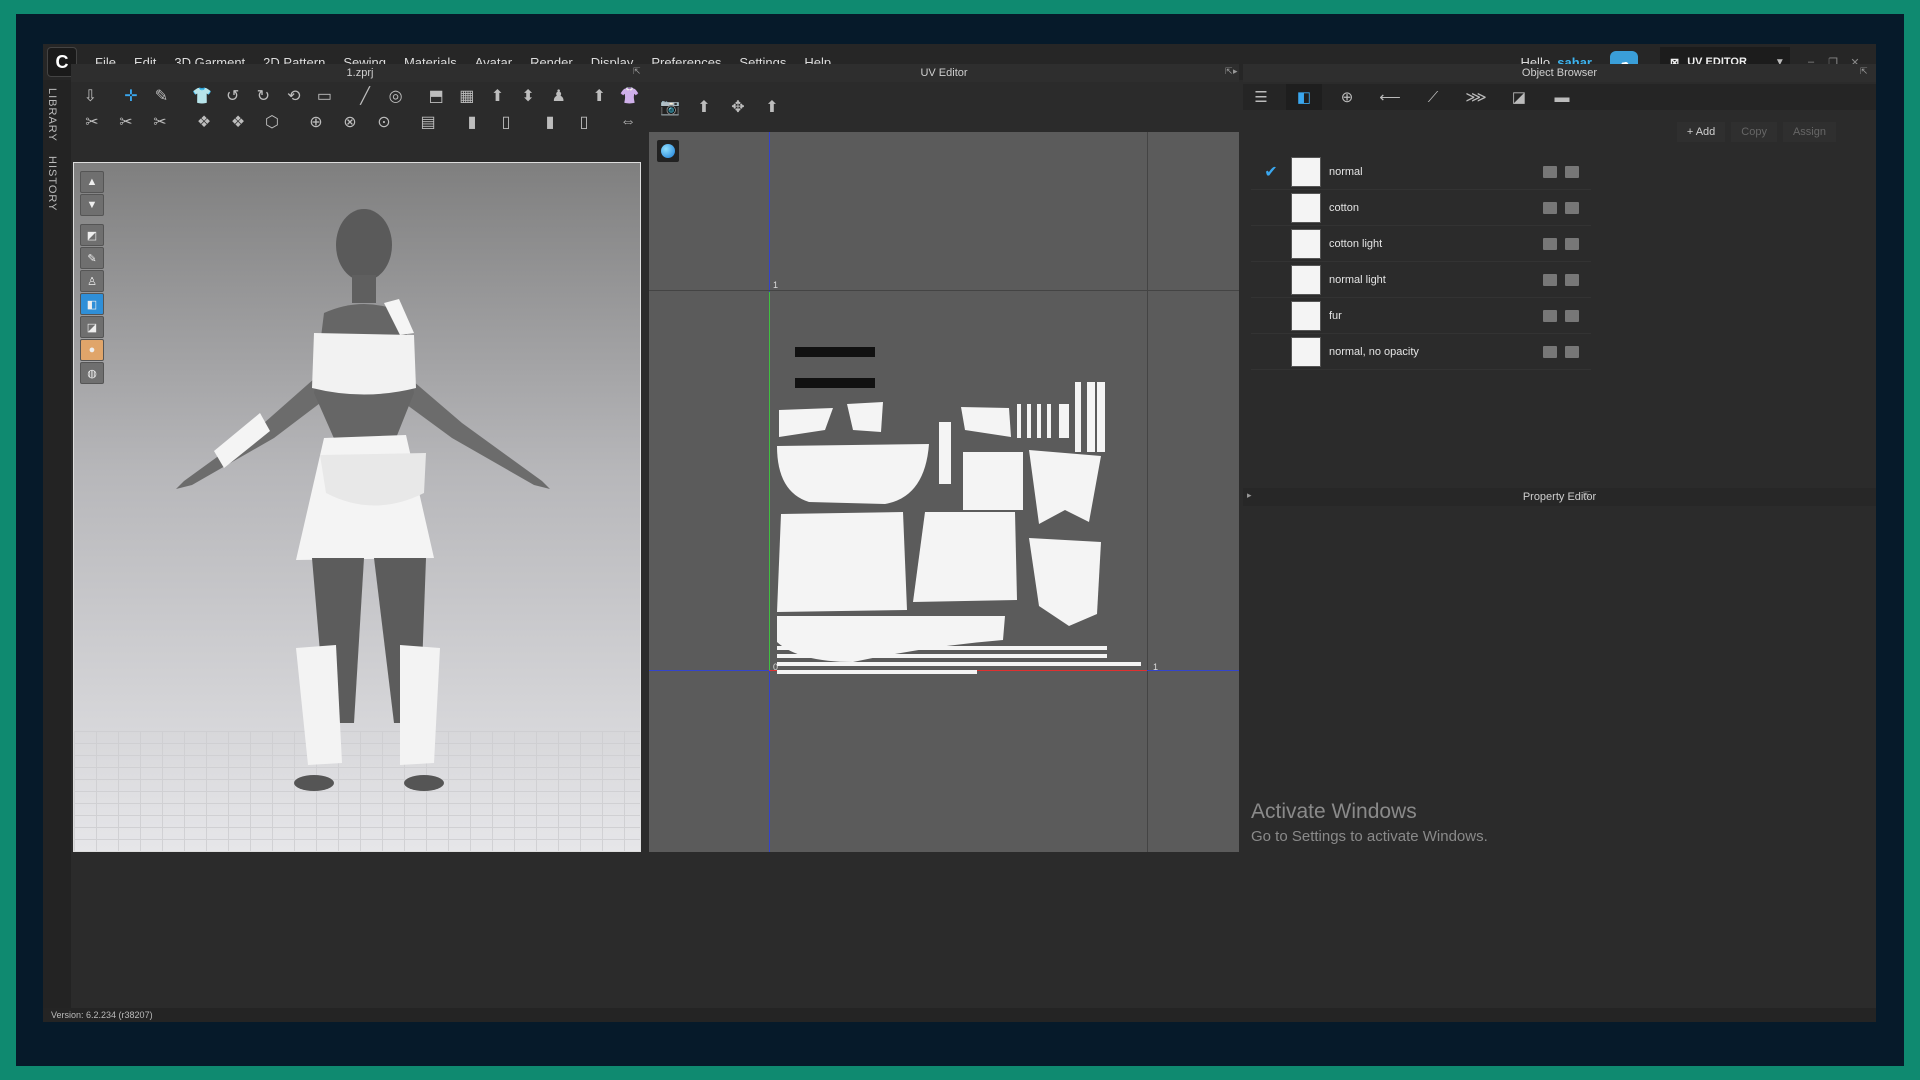 The image size is (1920, 1080). Describe the element at coordinates (161, 96) in the screenshot. I see `edit-brush-icon: ✎` at that location.